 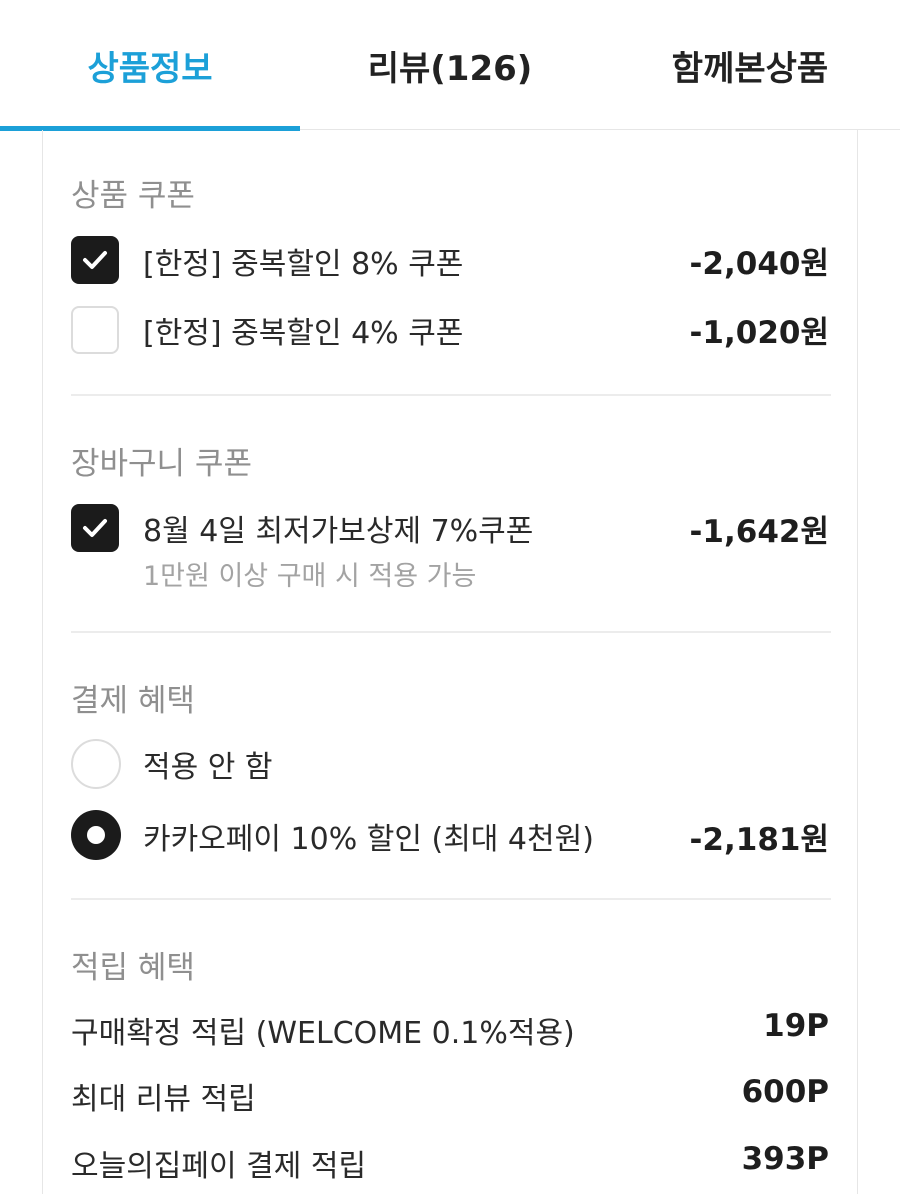 I want to click on coupon-amount: -2,040원, so click(x=759, y=264).